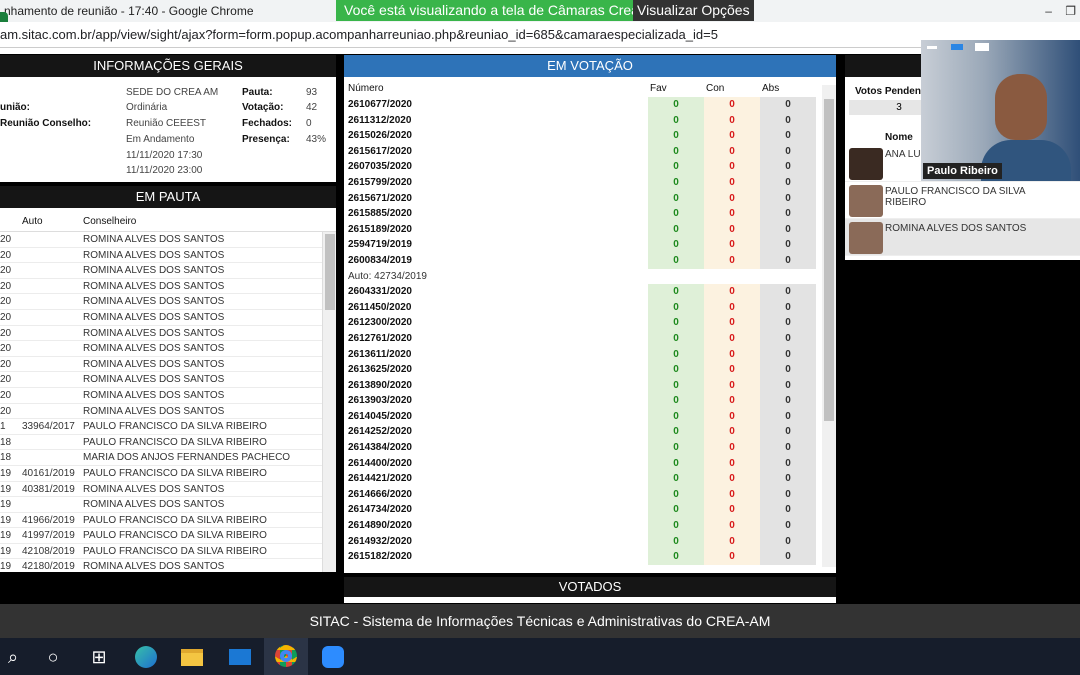 The height and width of the screenshot is (675, 1080). I want to click on edge-icon, so click(146, 657).